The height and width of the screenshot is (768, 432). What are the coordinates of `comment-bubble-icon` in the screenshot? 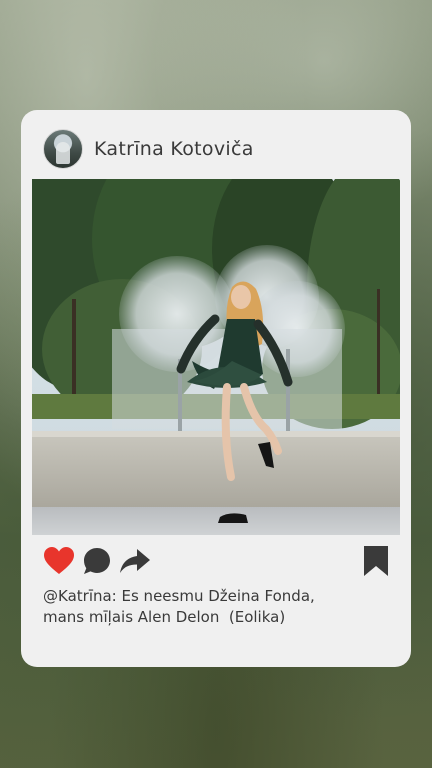 It's located at (97, 561).